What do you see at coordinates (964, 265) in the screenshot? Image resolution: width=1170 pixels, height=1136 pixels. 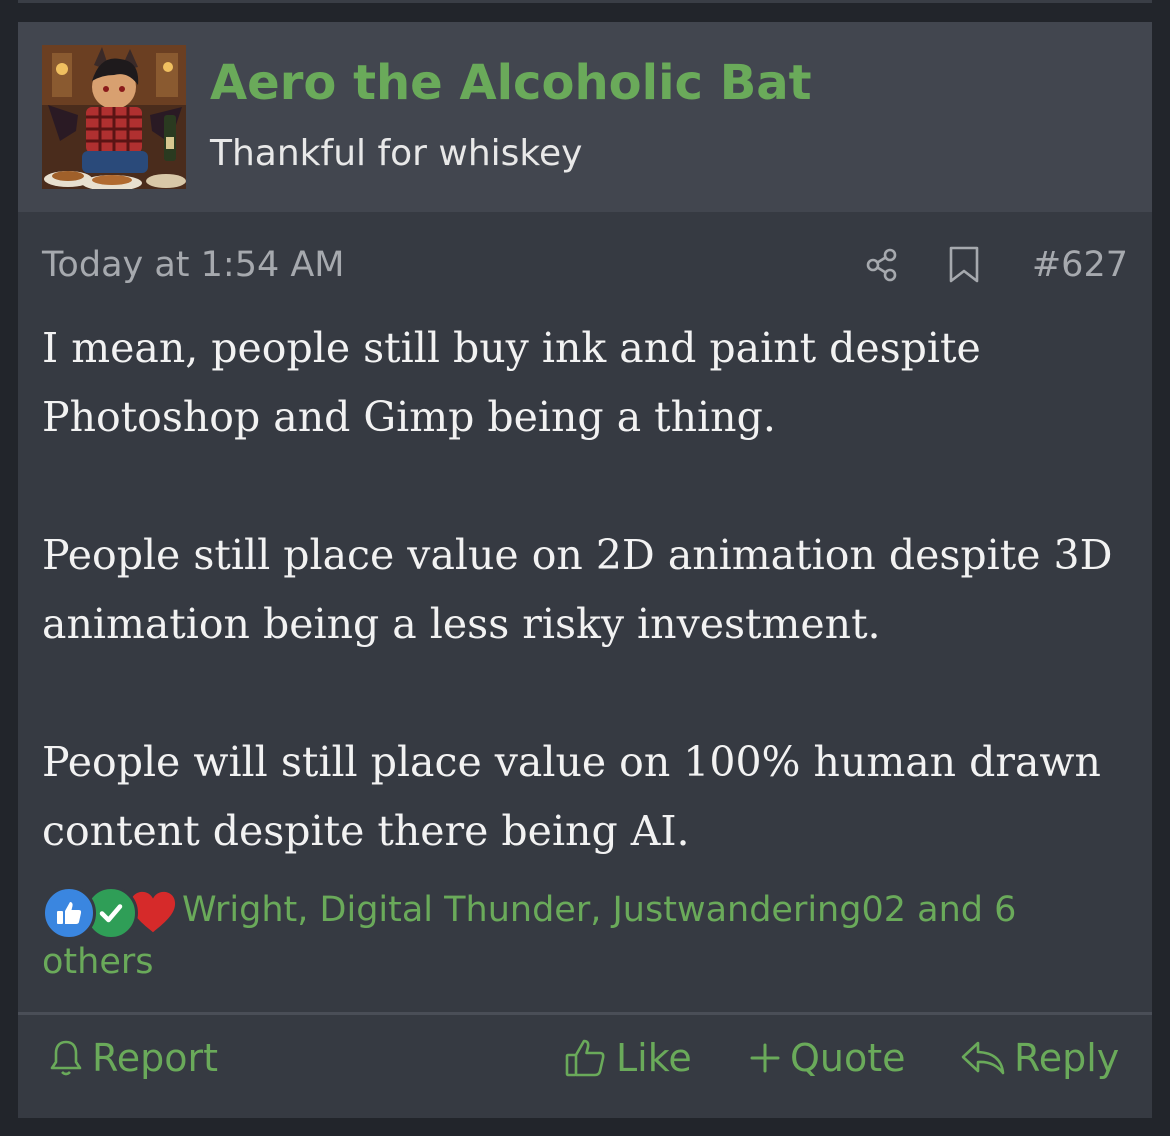 I see `bookmark-icon` at bounding box center [964, 265].